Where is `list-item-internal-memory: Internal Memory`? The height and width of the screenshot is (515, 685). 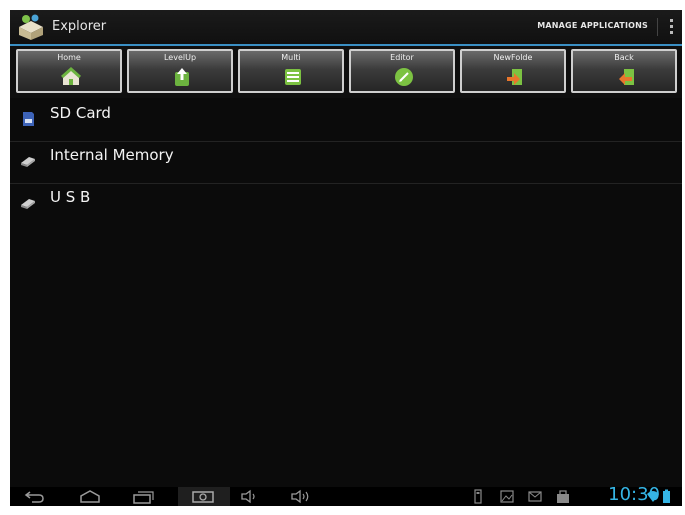
list-item-internal-memory: Internal Memory is located at coordinates (346, 163).